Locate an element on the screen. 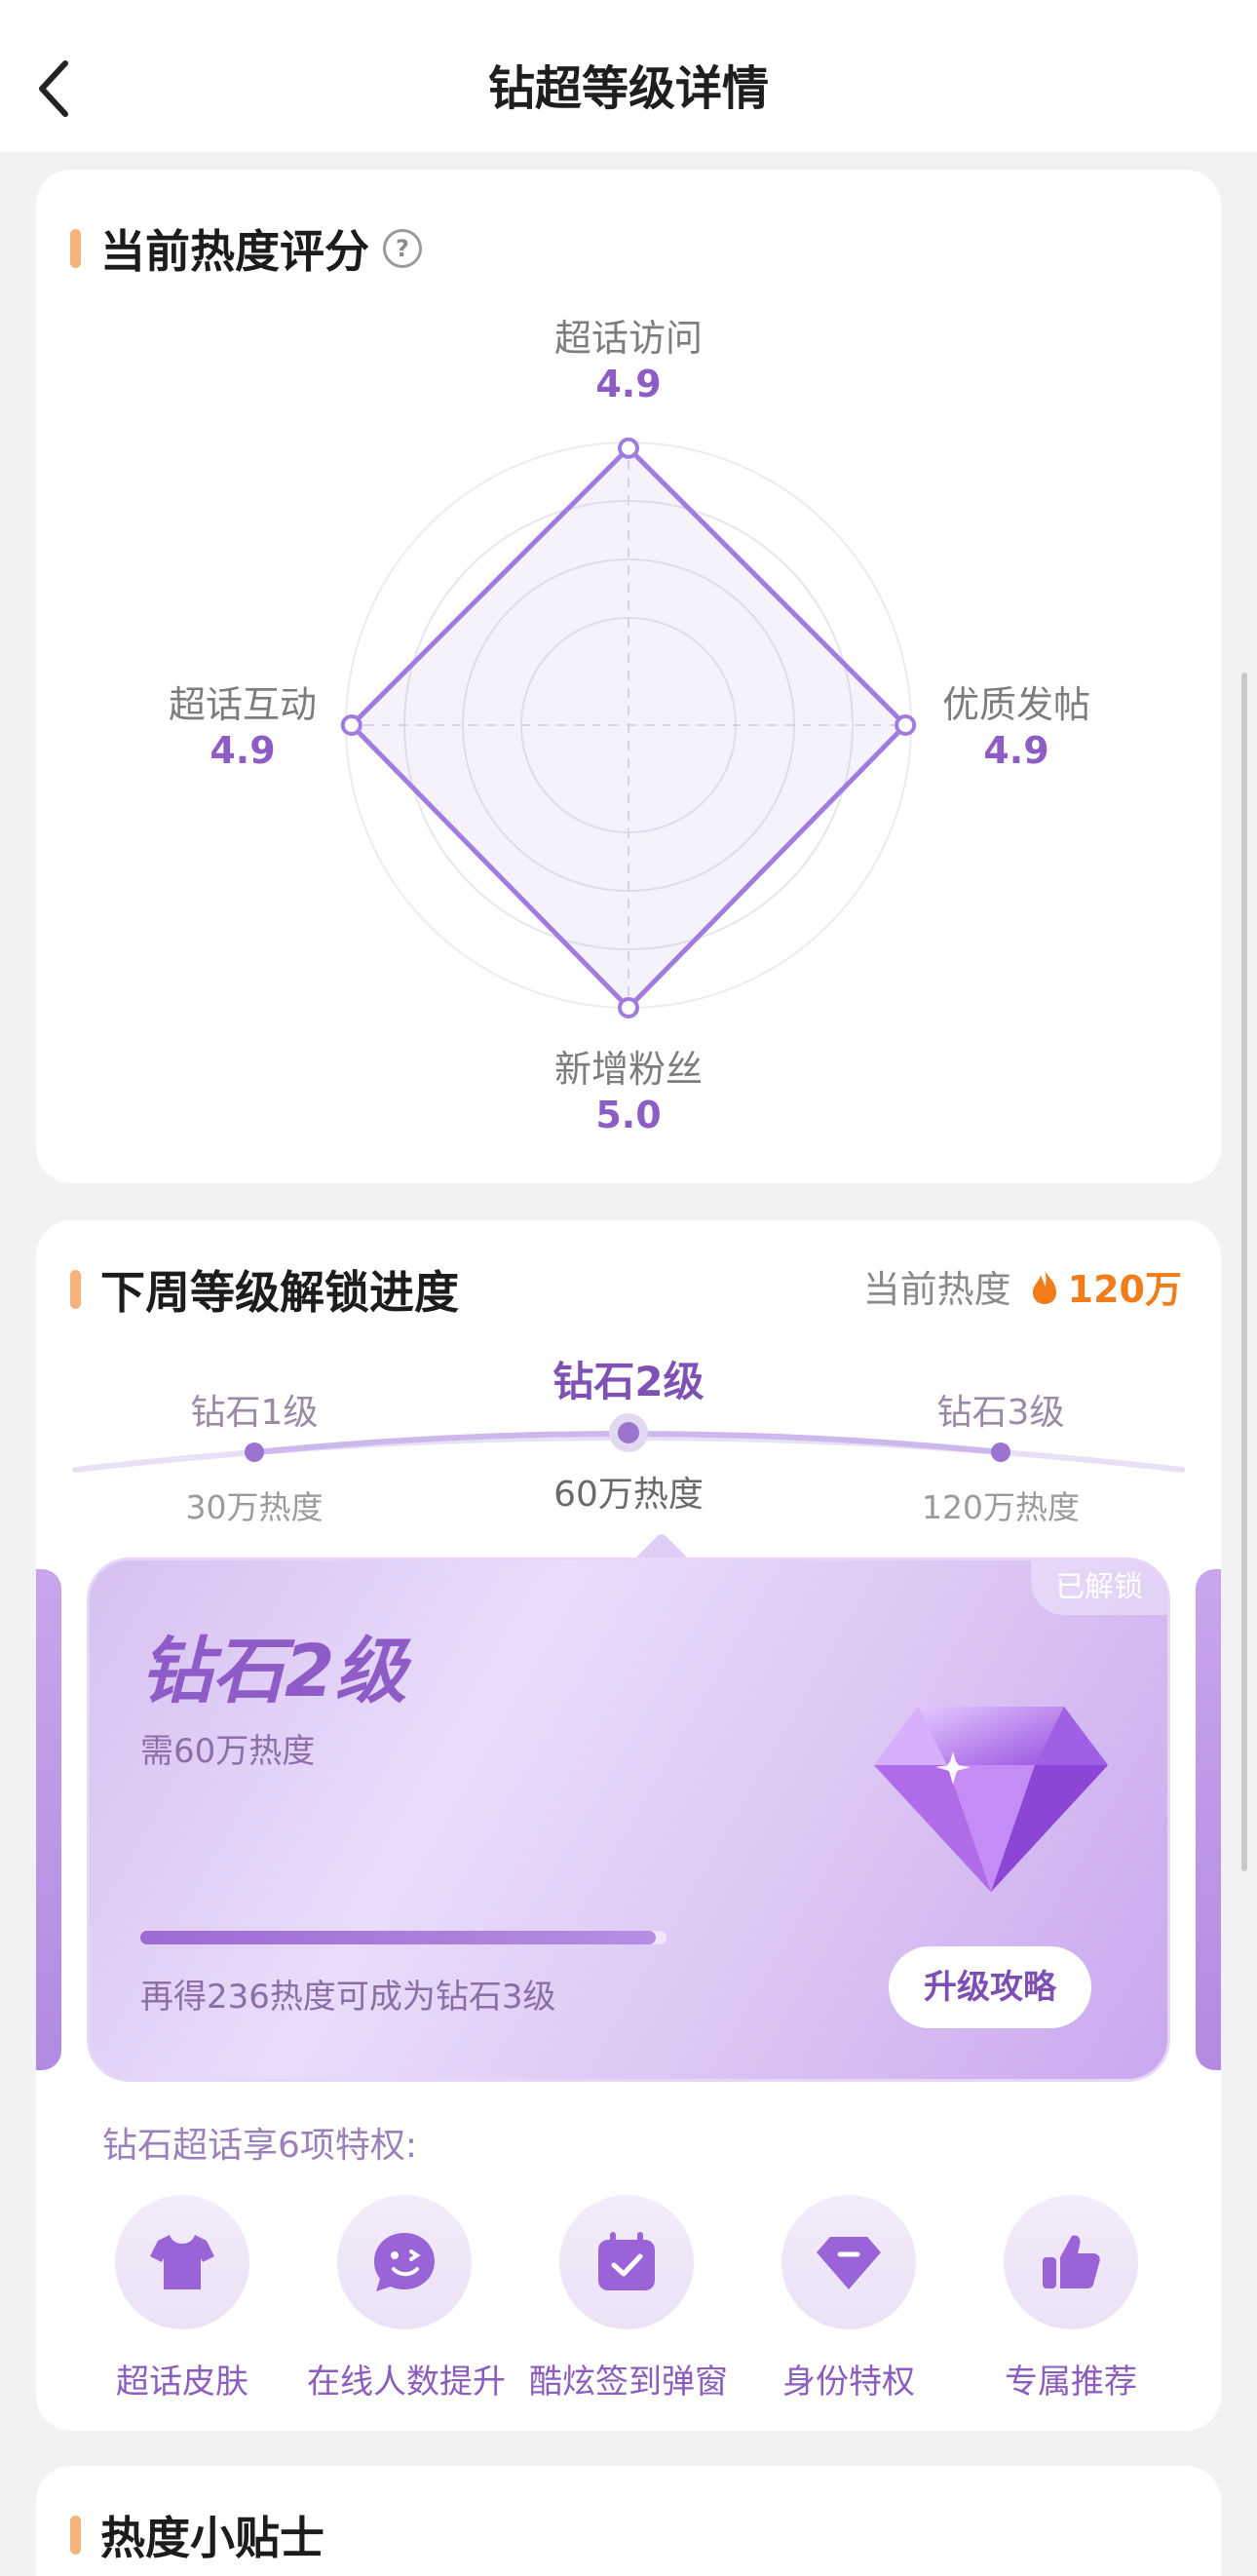 The image size is (1257, 2576). privilege-online-count: 在线人数提升 is located at coordinates (406, 2299).